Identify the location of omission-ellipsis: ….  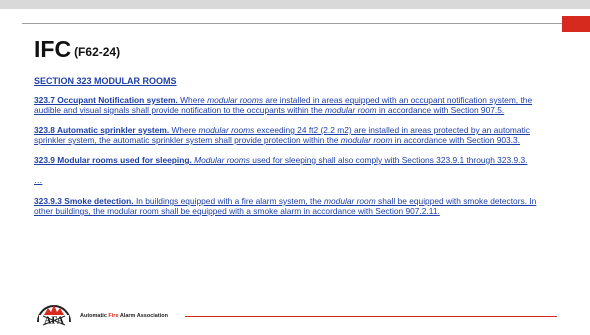
(38, 180).